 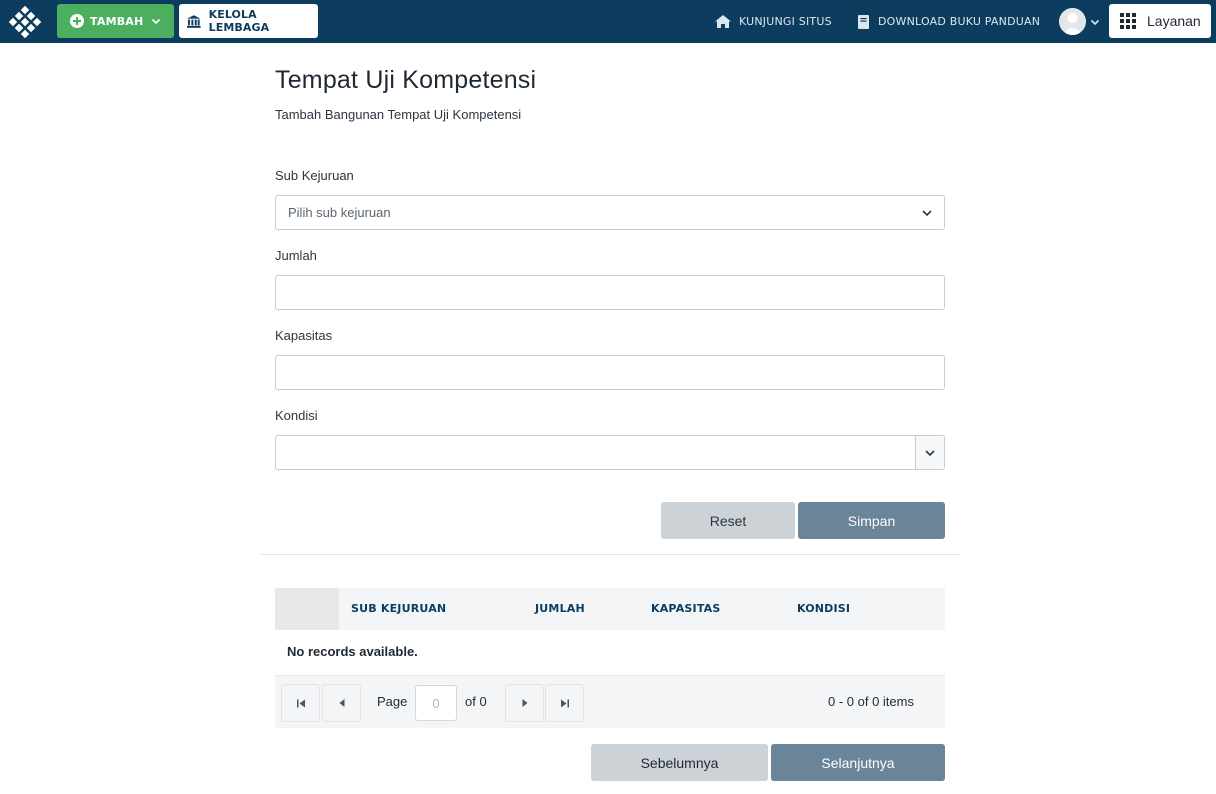 I want to click on user-avatar, so click(x=1072, y=21).